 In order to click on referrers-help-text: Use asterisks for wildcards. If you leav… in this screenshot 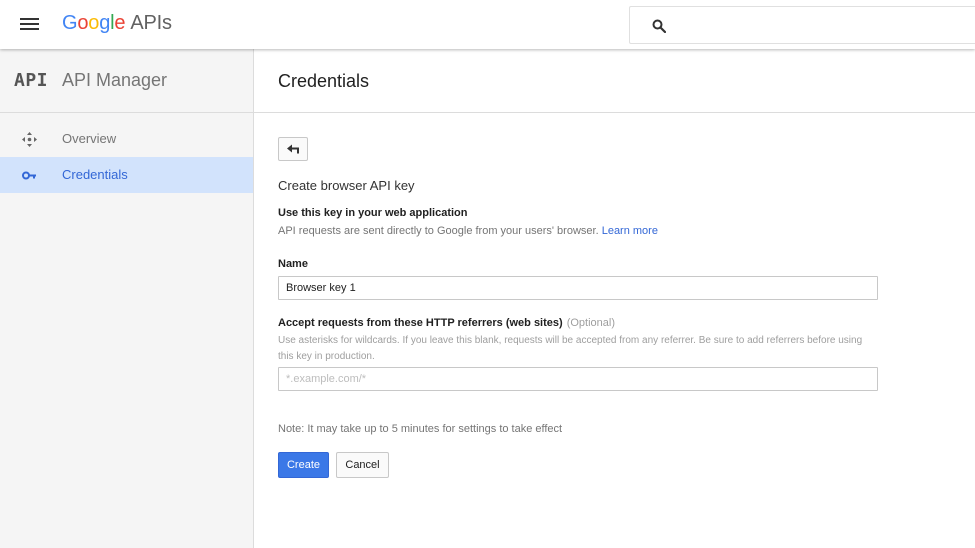, I will do `click(570, 348)`.